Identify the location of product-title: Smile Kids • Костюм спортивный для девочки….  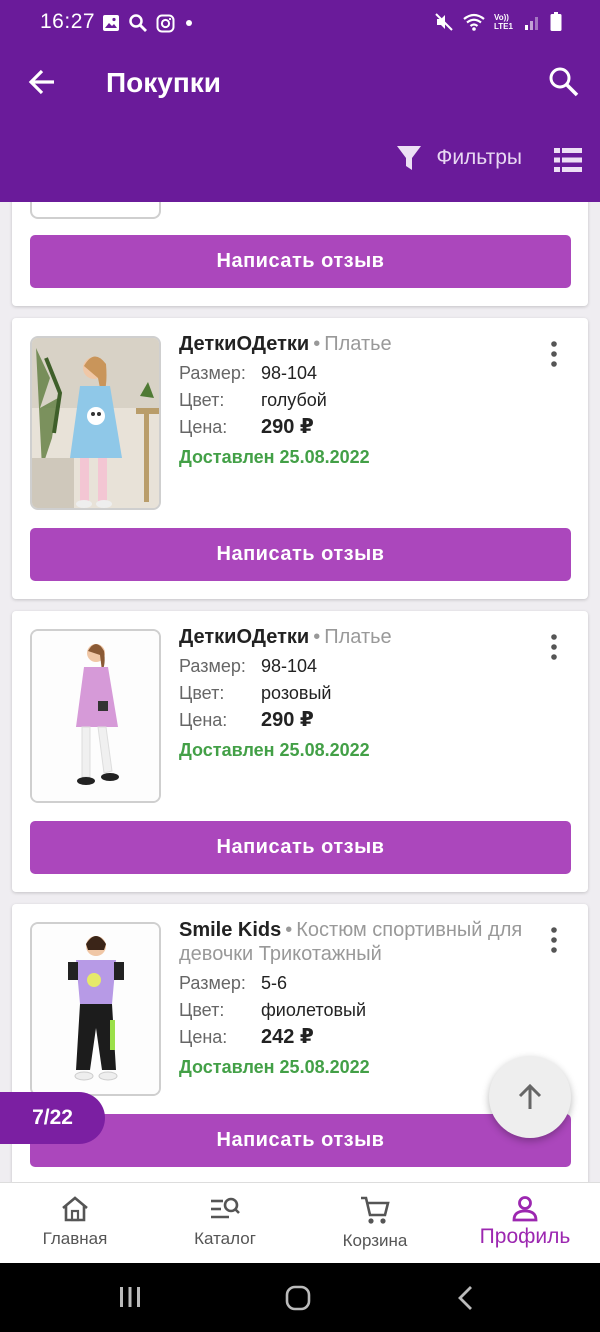
(359, 942).